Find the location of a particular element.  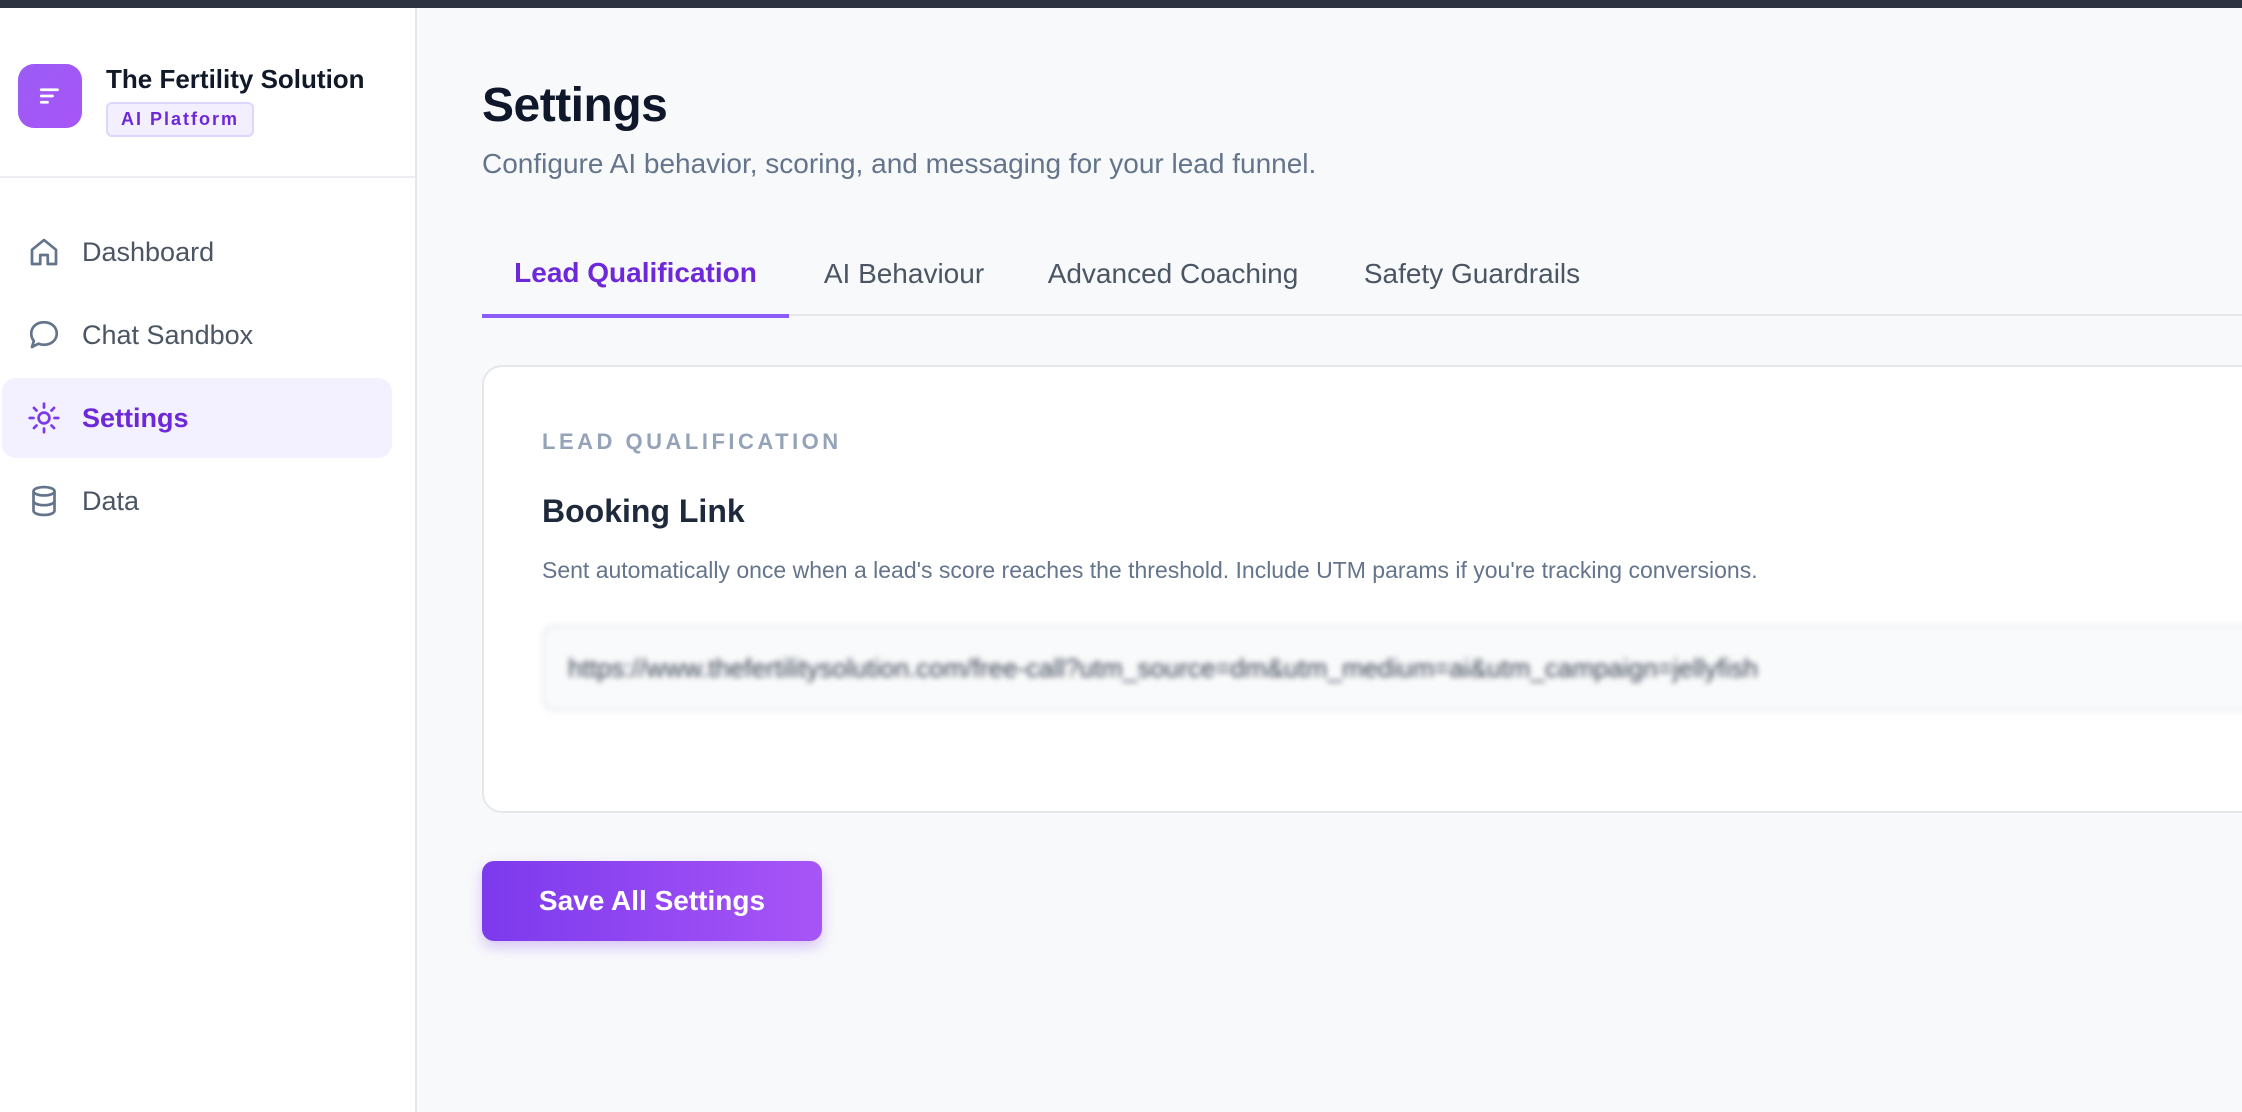

tab-ai-behaviour: AI Behaviour is located at coordinates (904, 274).